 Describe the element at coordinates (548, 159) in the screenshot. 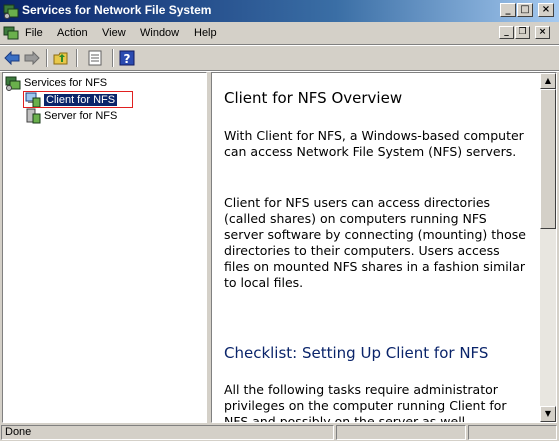

I see `scroll-thumb` at that location.